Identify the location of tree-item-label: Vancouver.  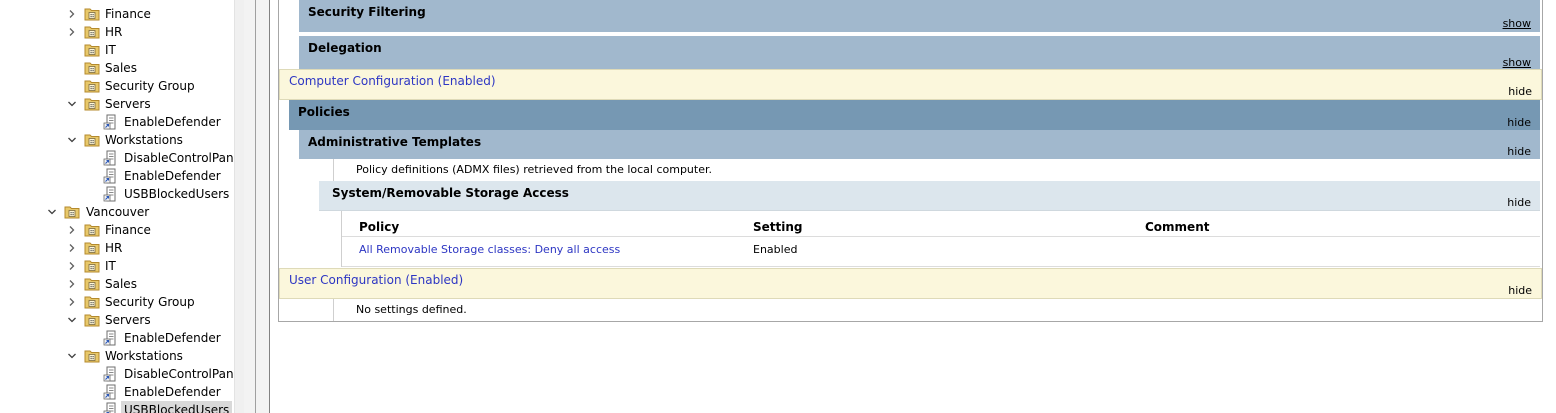
(118, 212).